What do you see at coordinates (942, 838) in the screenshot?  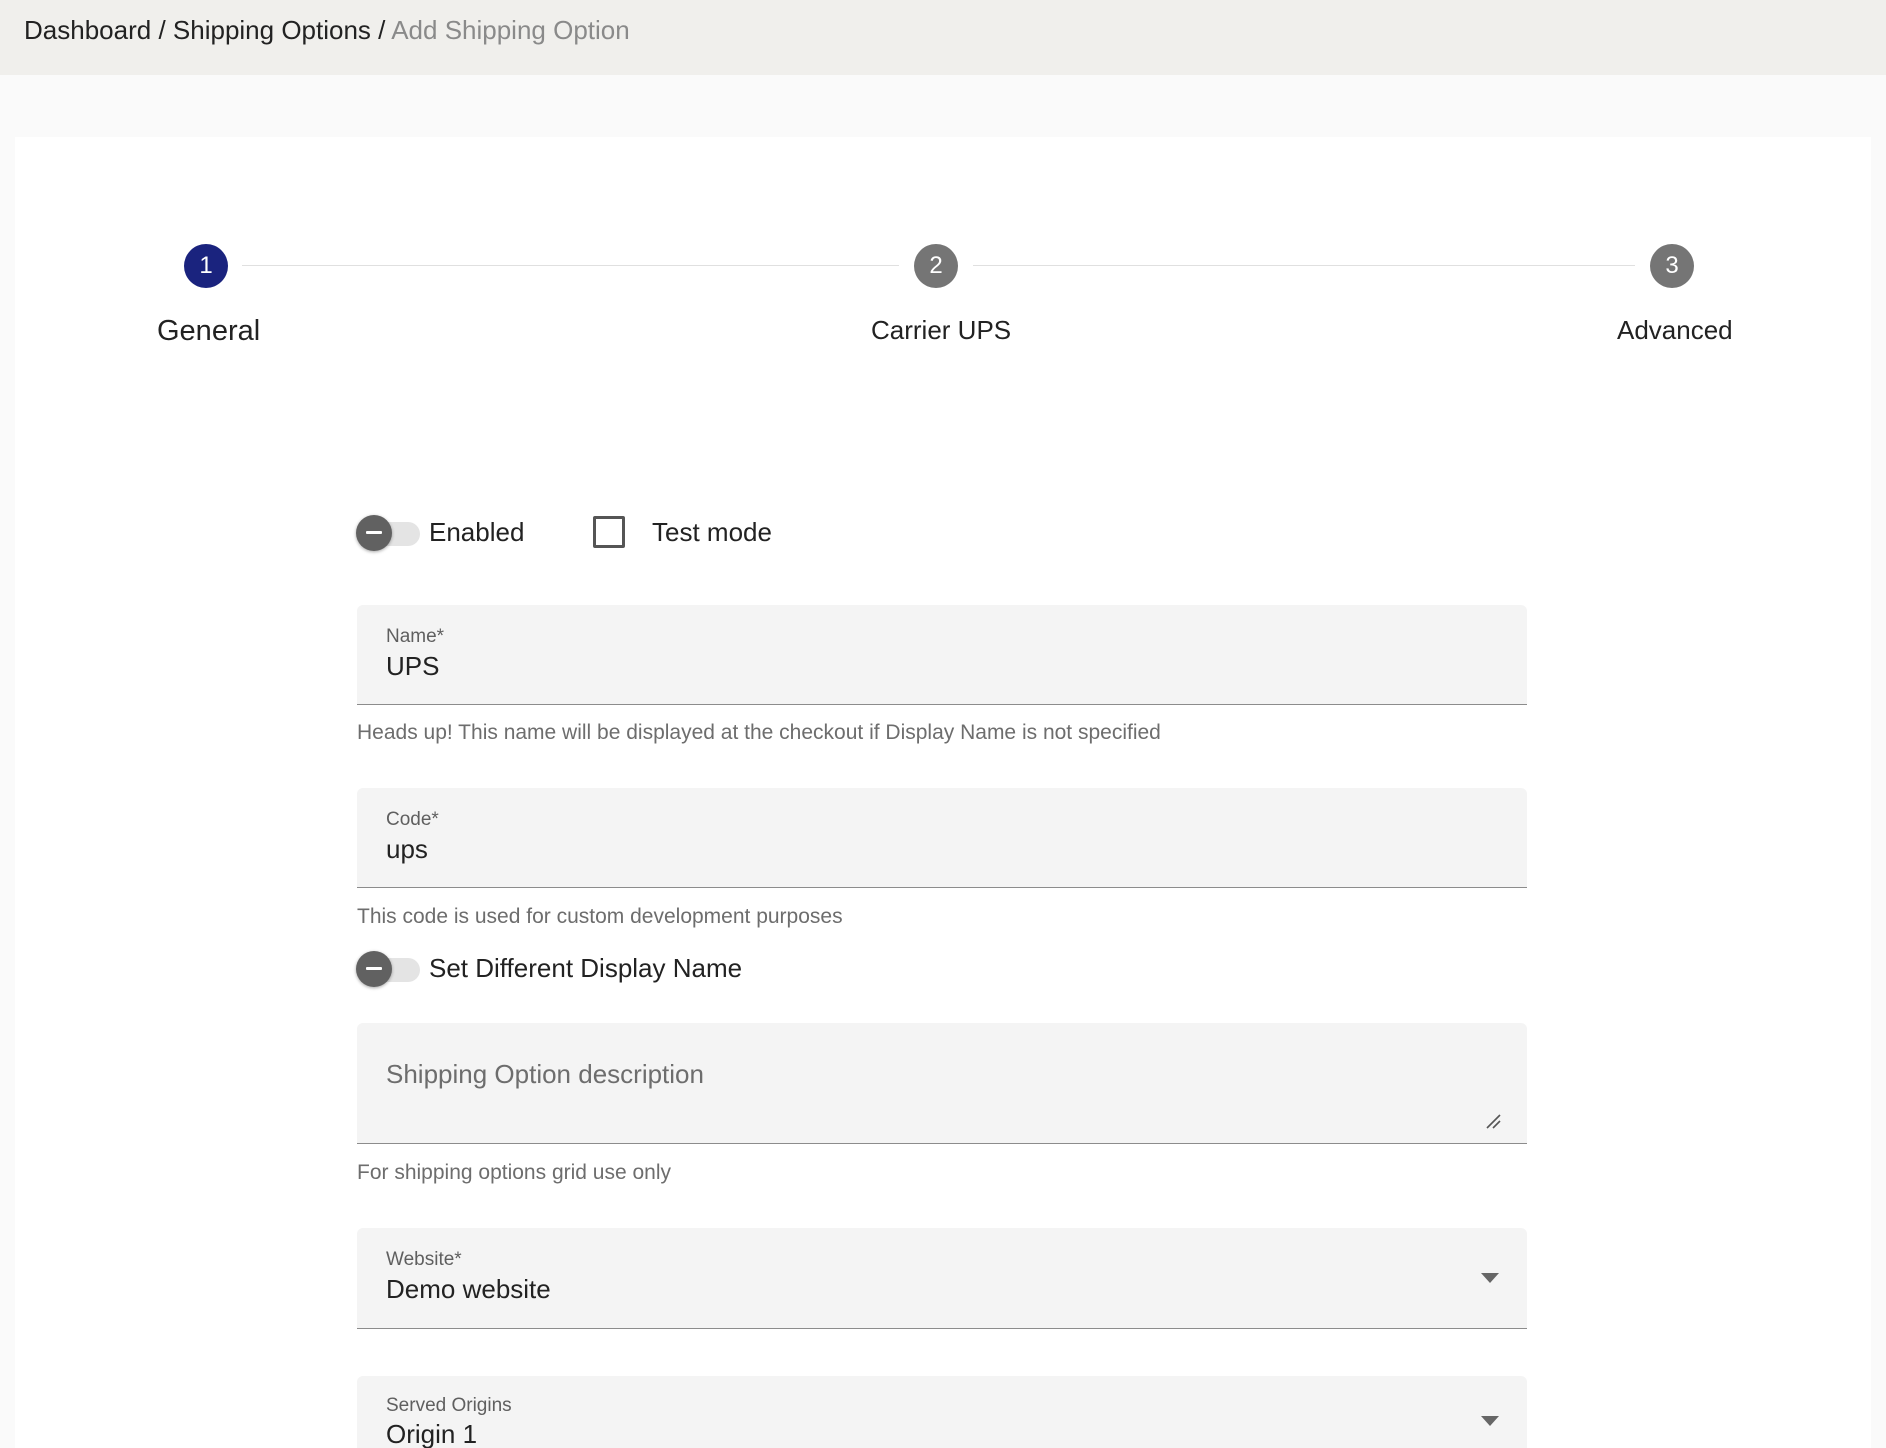 I see `code-field: Code* ups` at bounding box center [942, 838].